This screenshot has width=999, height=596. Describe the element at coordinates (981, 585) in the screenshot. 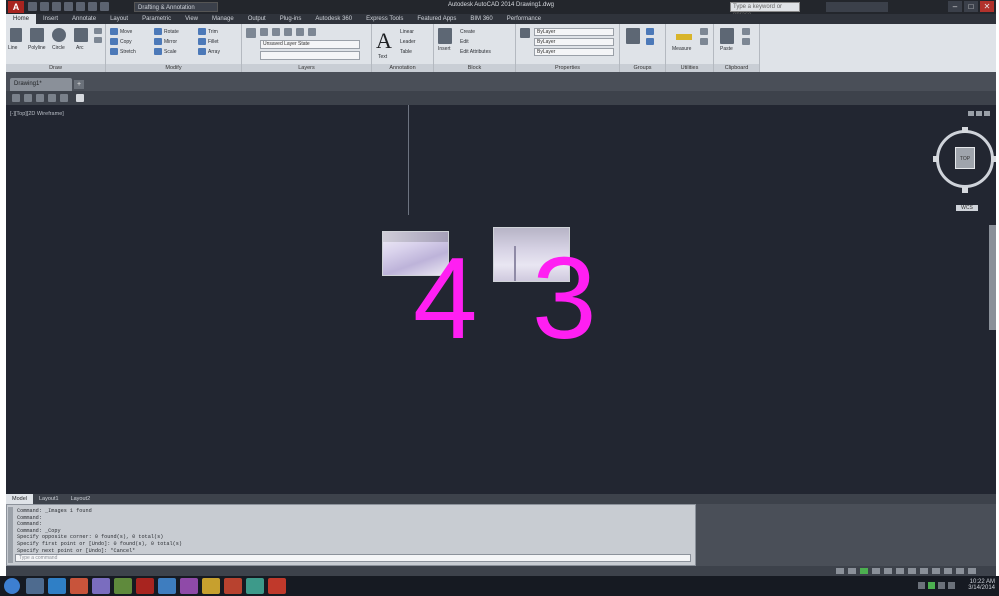

I see `clock: 10:22 AM 3/14/2014` at that location.